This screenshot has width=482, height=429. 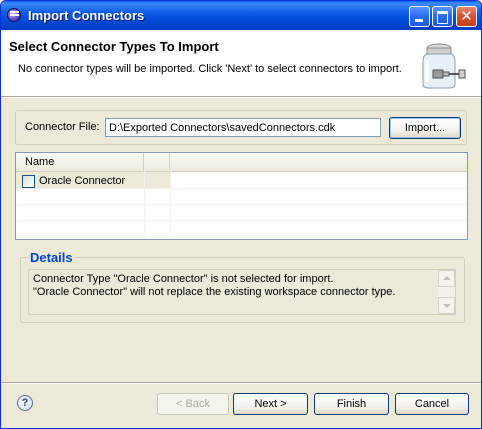 I want to click on close-icon: ✕, so click(x=466, y=16).